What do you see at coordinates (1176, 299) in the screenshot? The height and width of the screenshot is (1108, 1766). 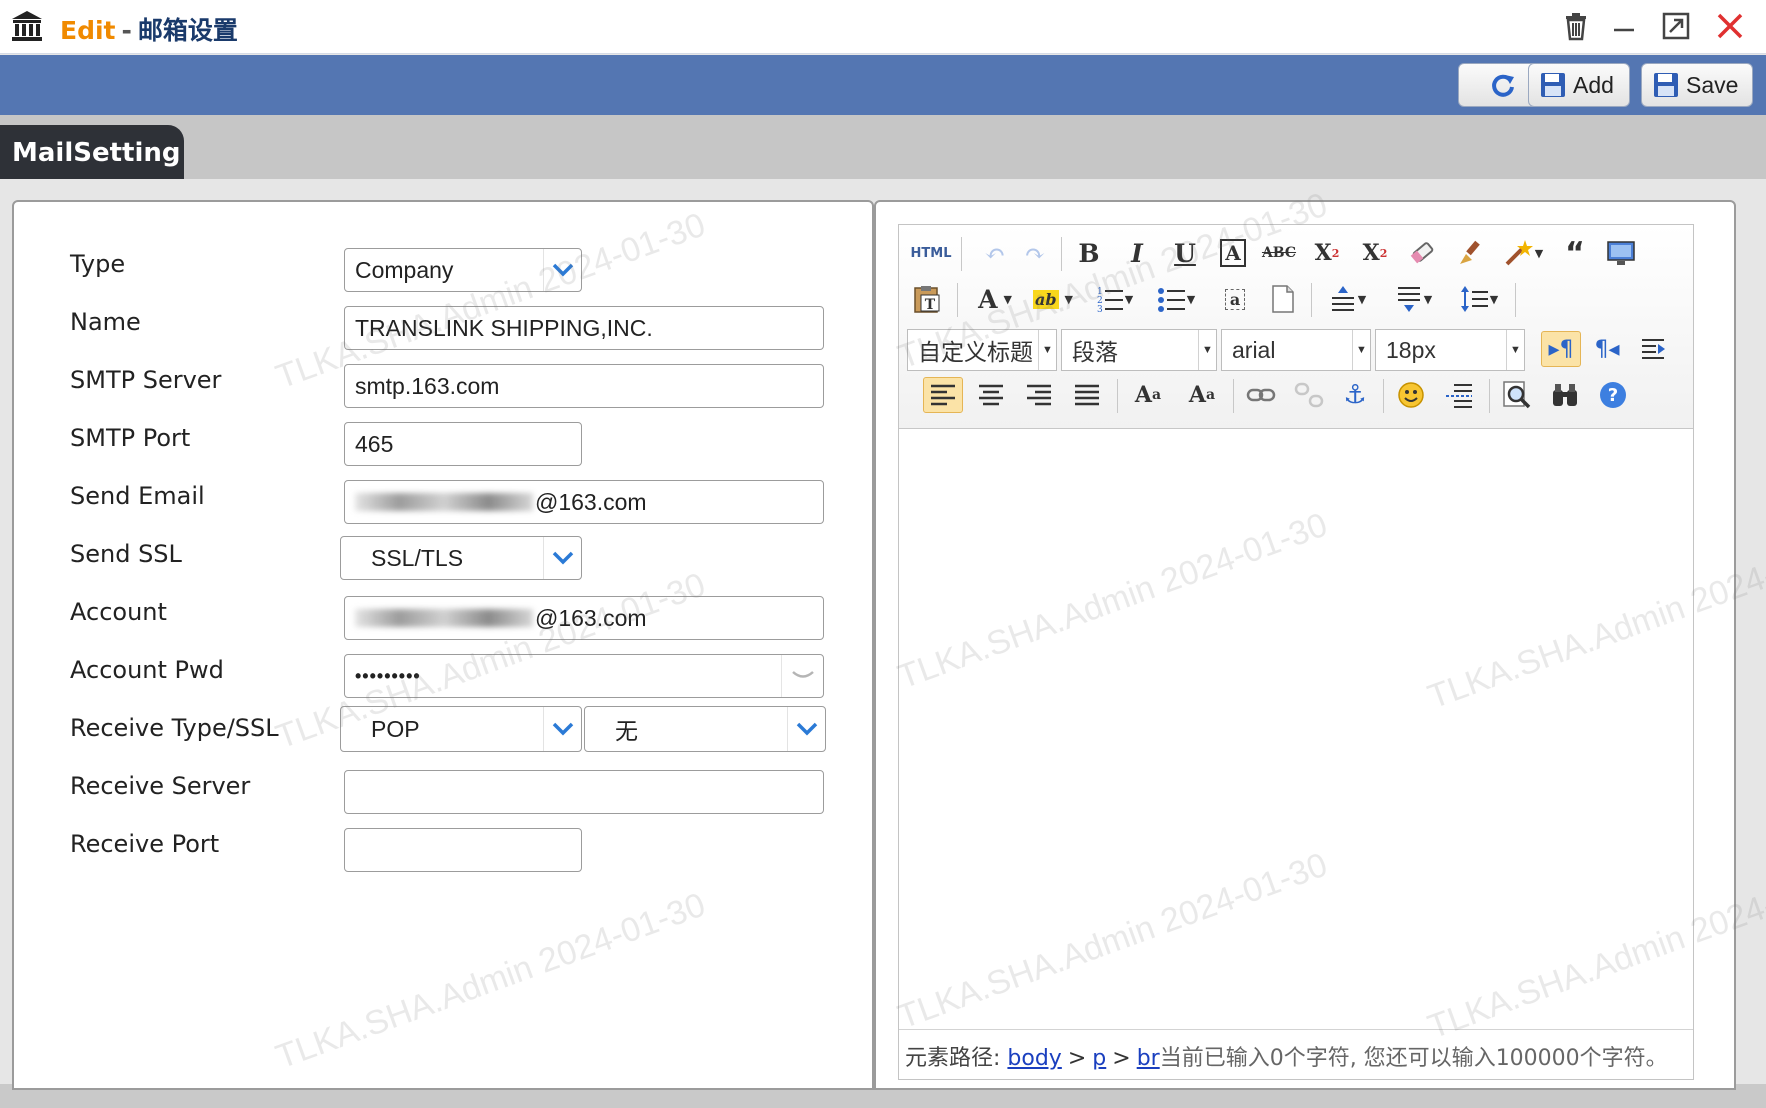 I see `unordered-list-icon: ▼` at bounding box center [1176, 299].